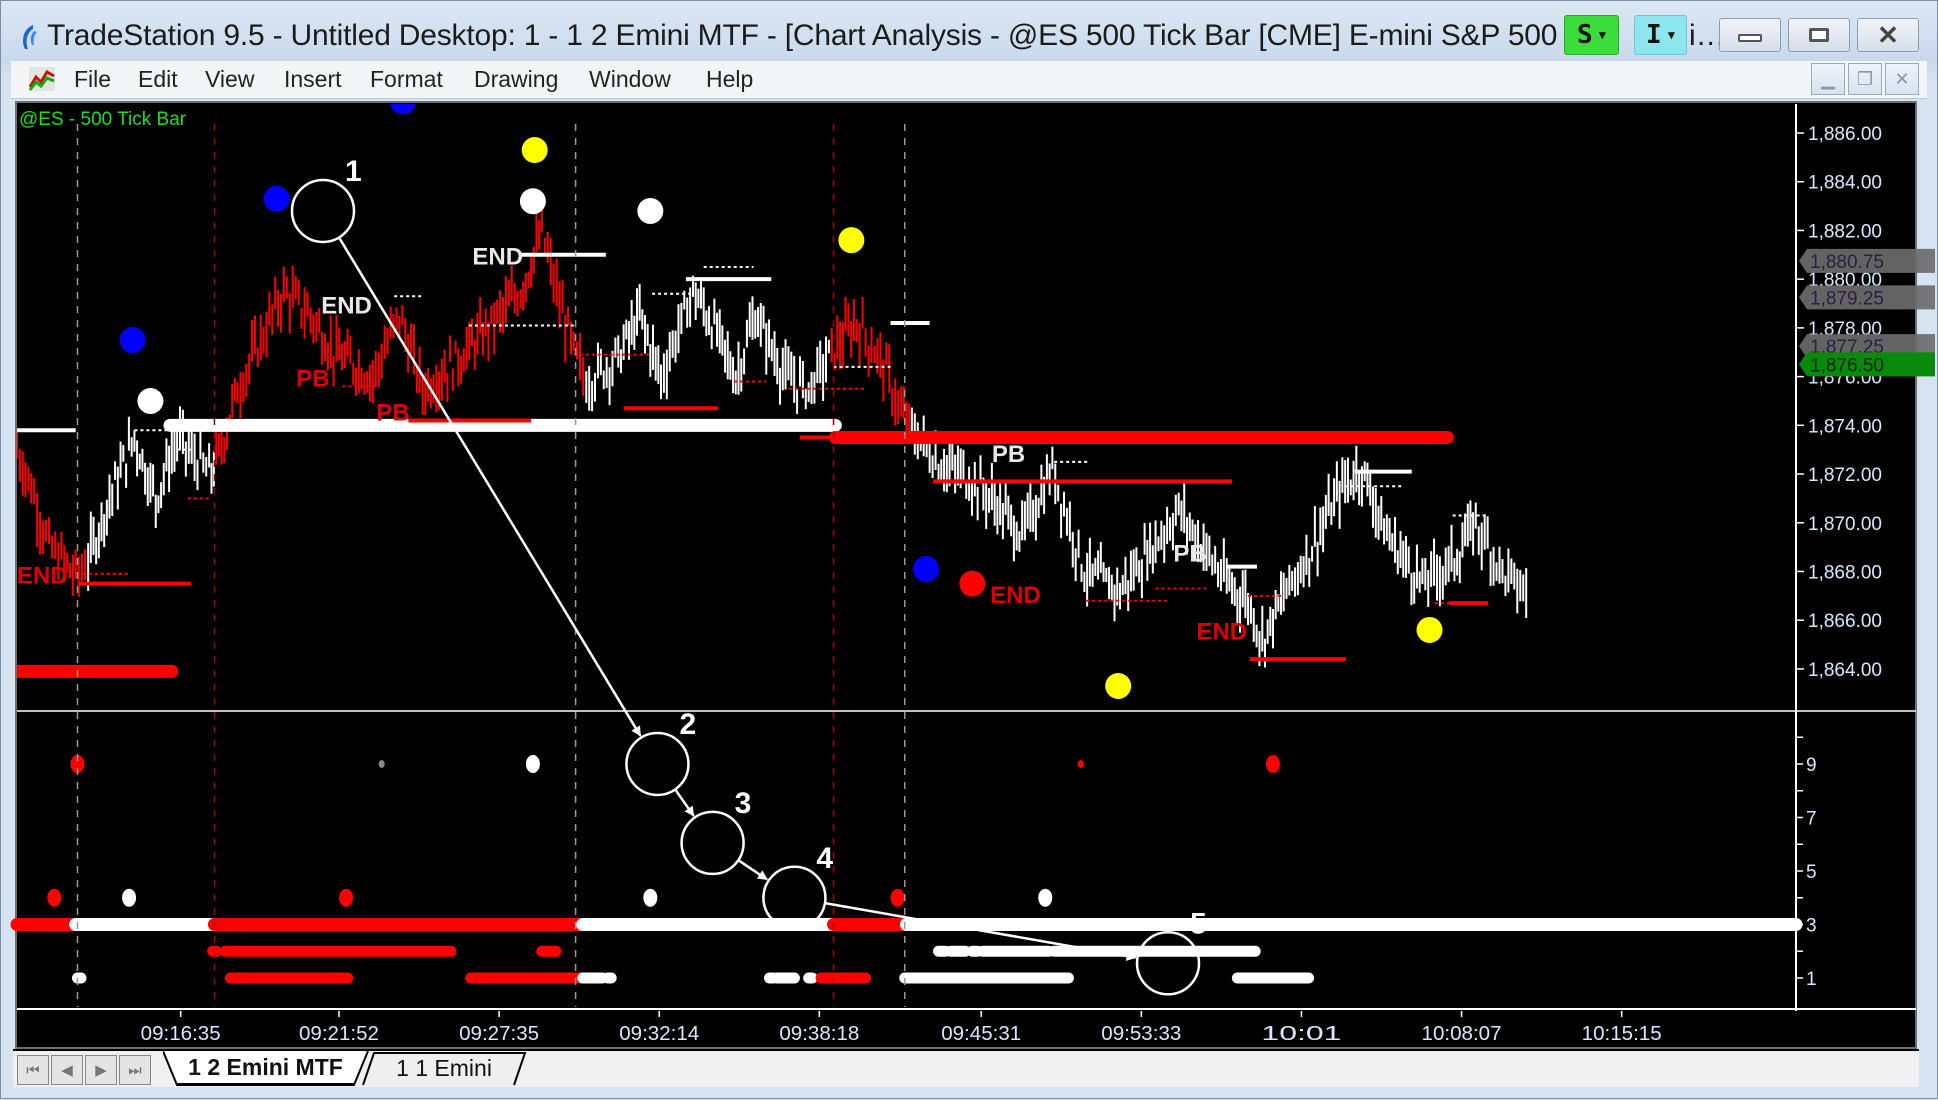  What do you see at coordinates (1198, 923) in the screenshot?
I see `annotation-number: 5` at bounding box center [1198, 923].